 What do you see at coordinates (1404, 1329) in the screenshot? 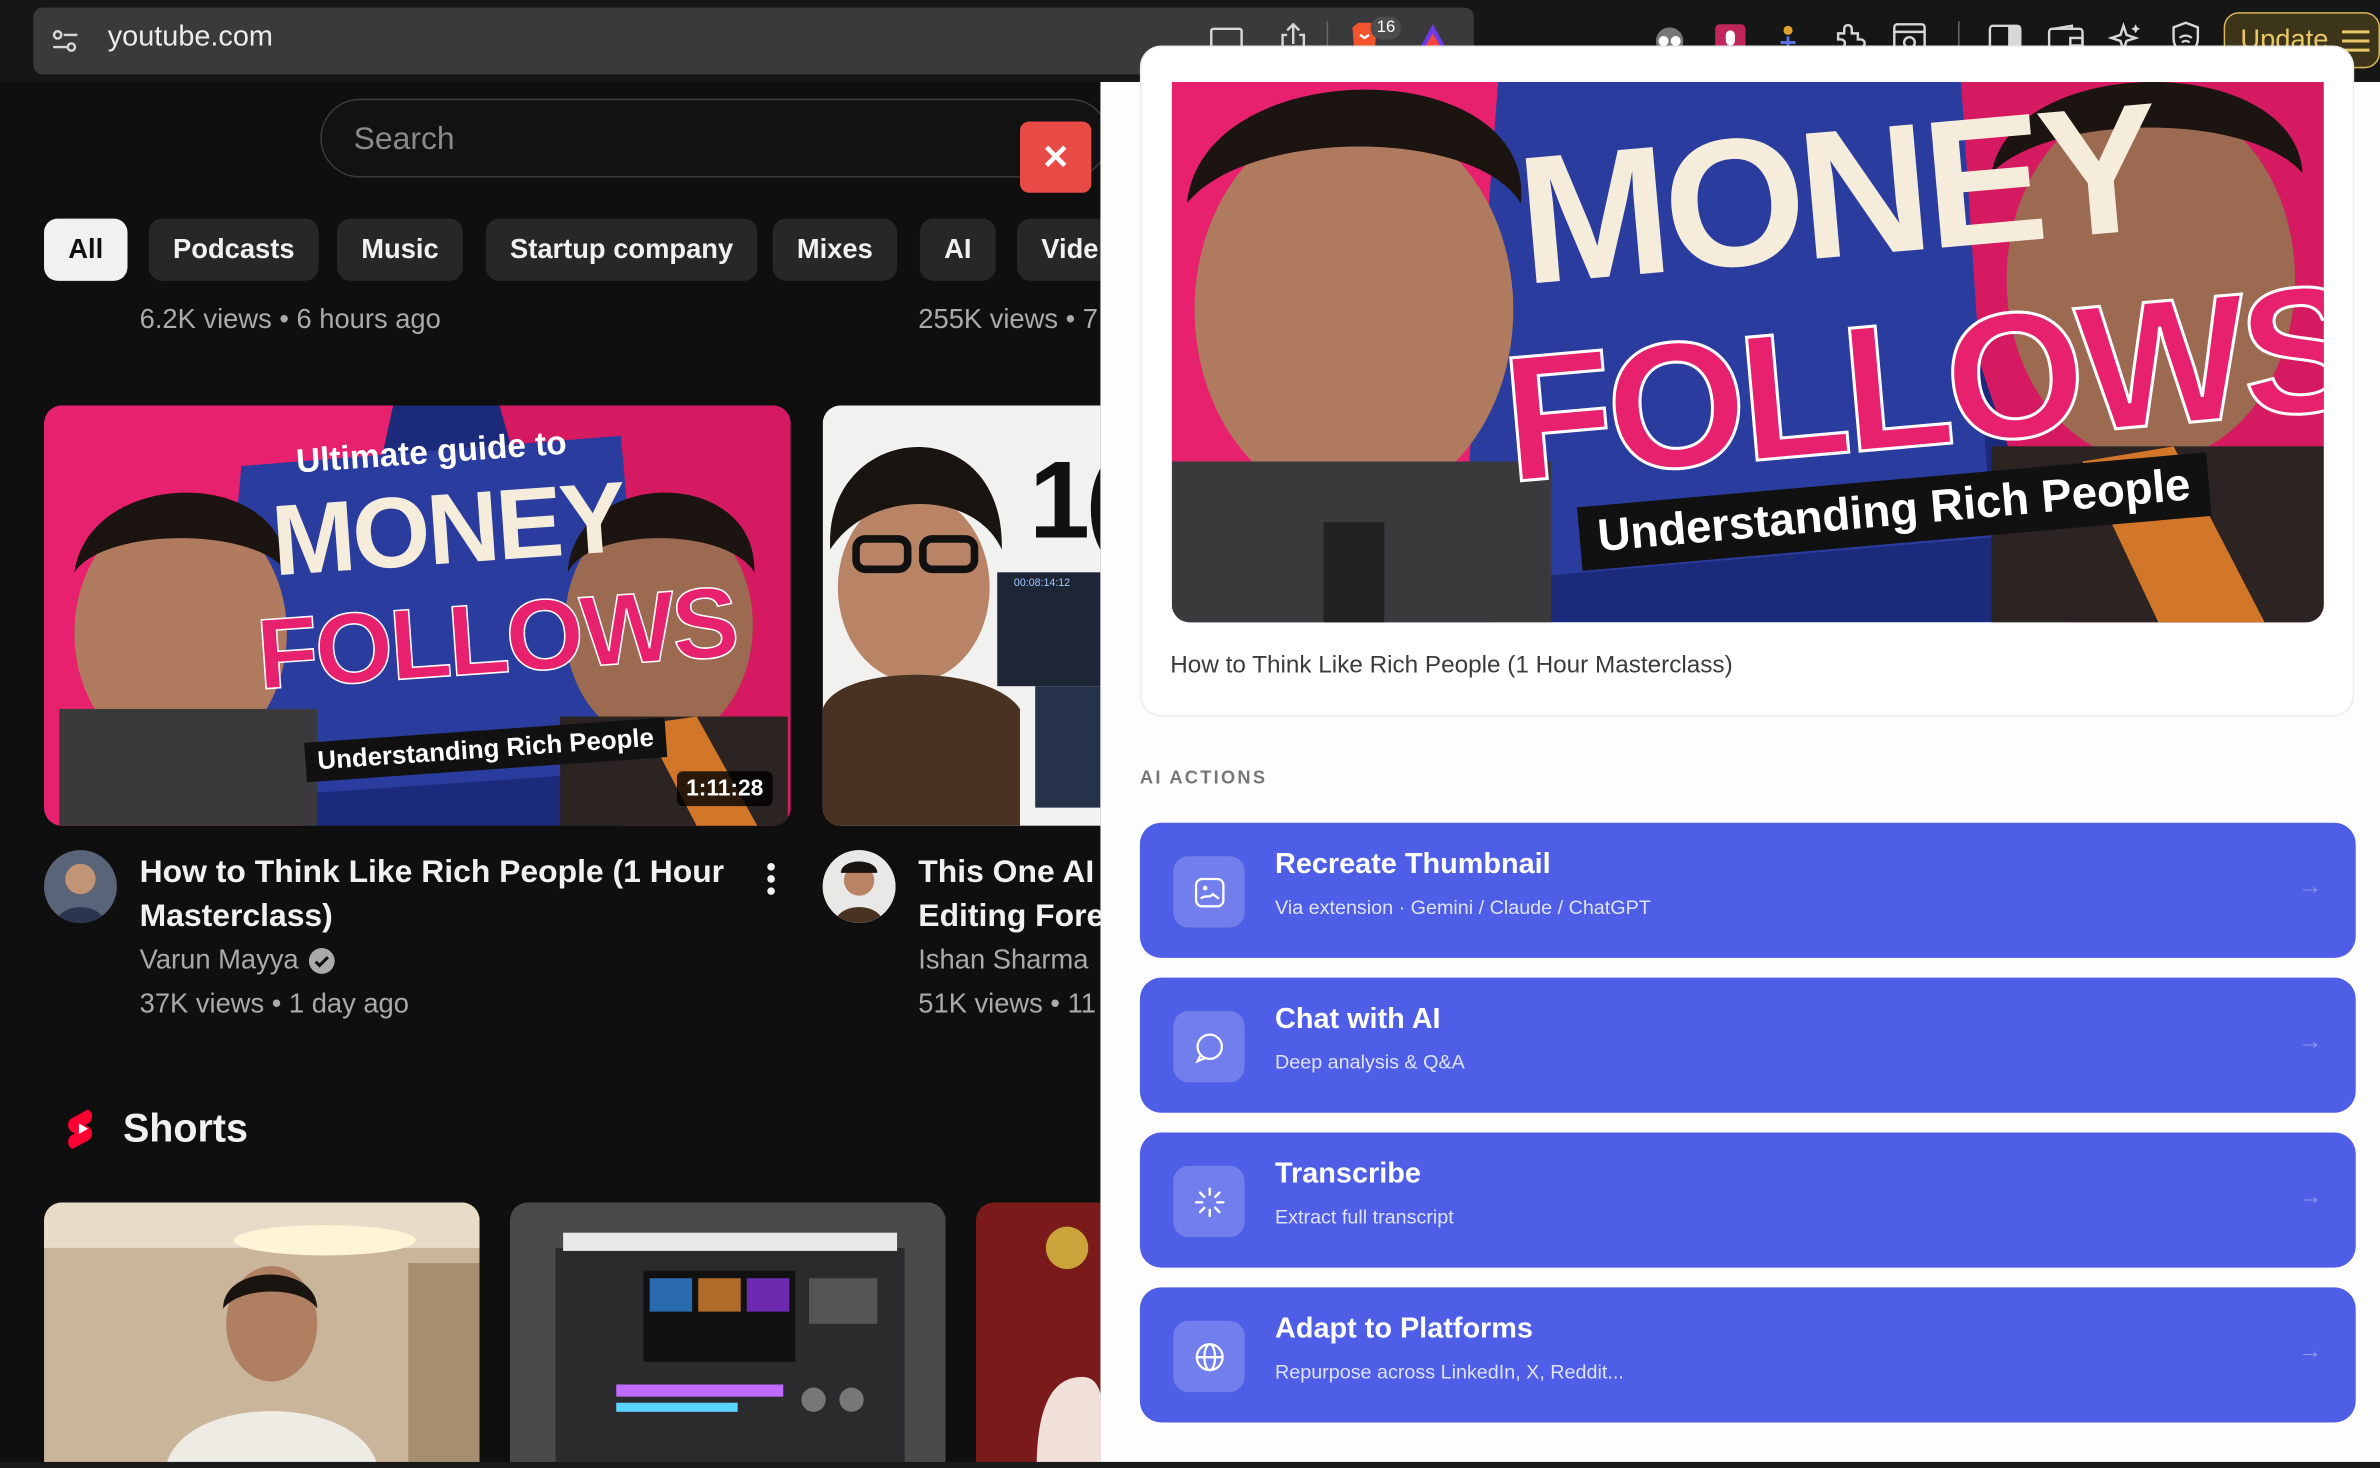
I see `action-title: Adapt to Platforms` at bounding box center [1404, 1329].